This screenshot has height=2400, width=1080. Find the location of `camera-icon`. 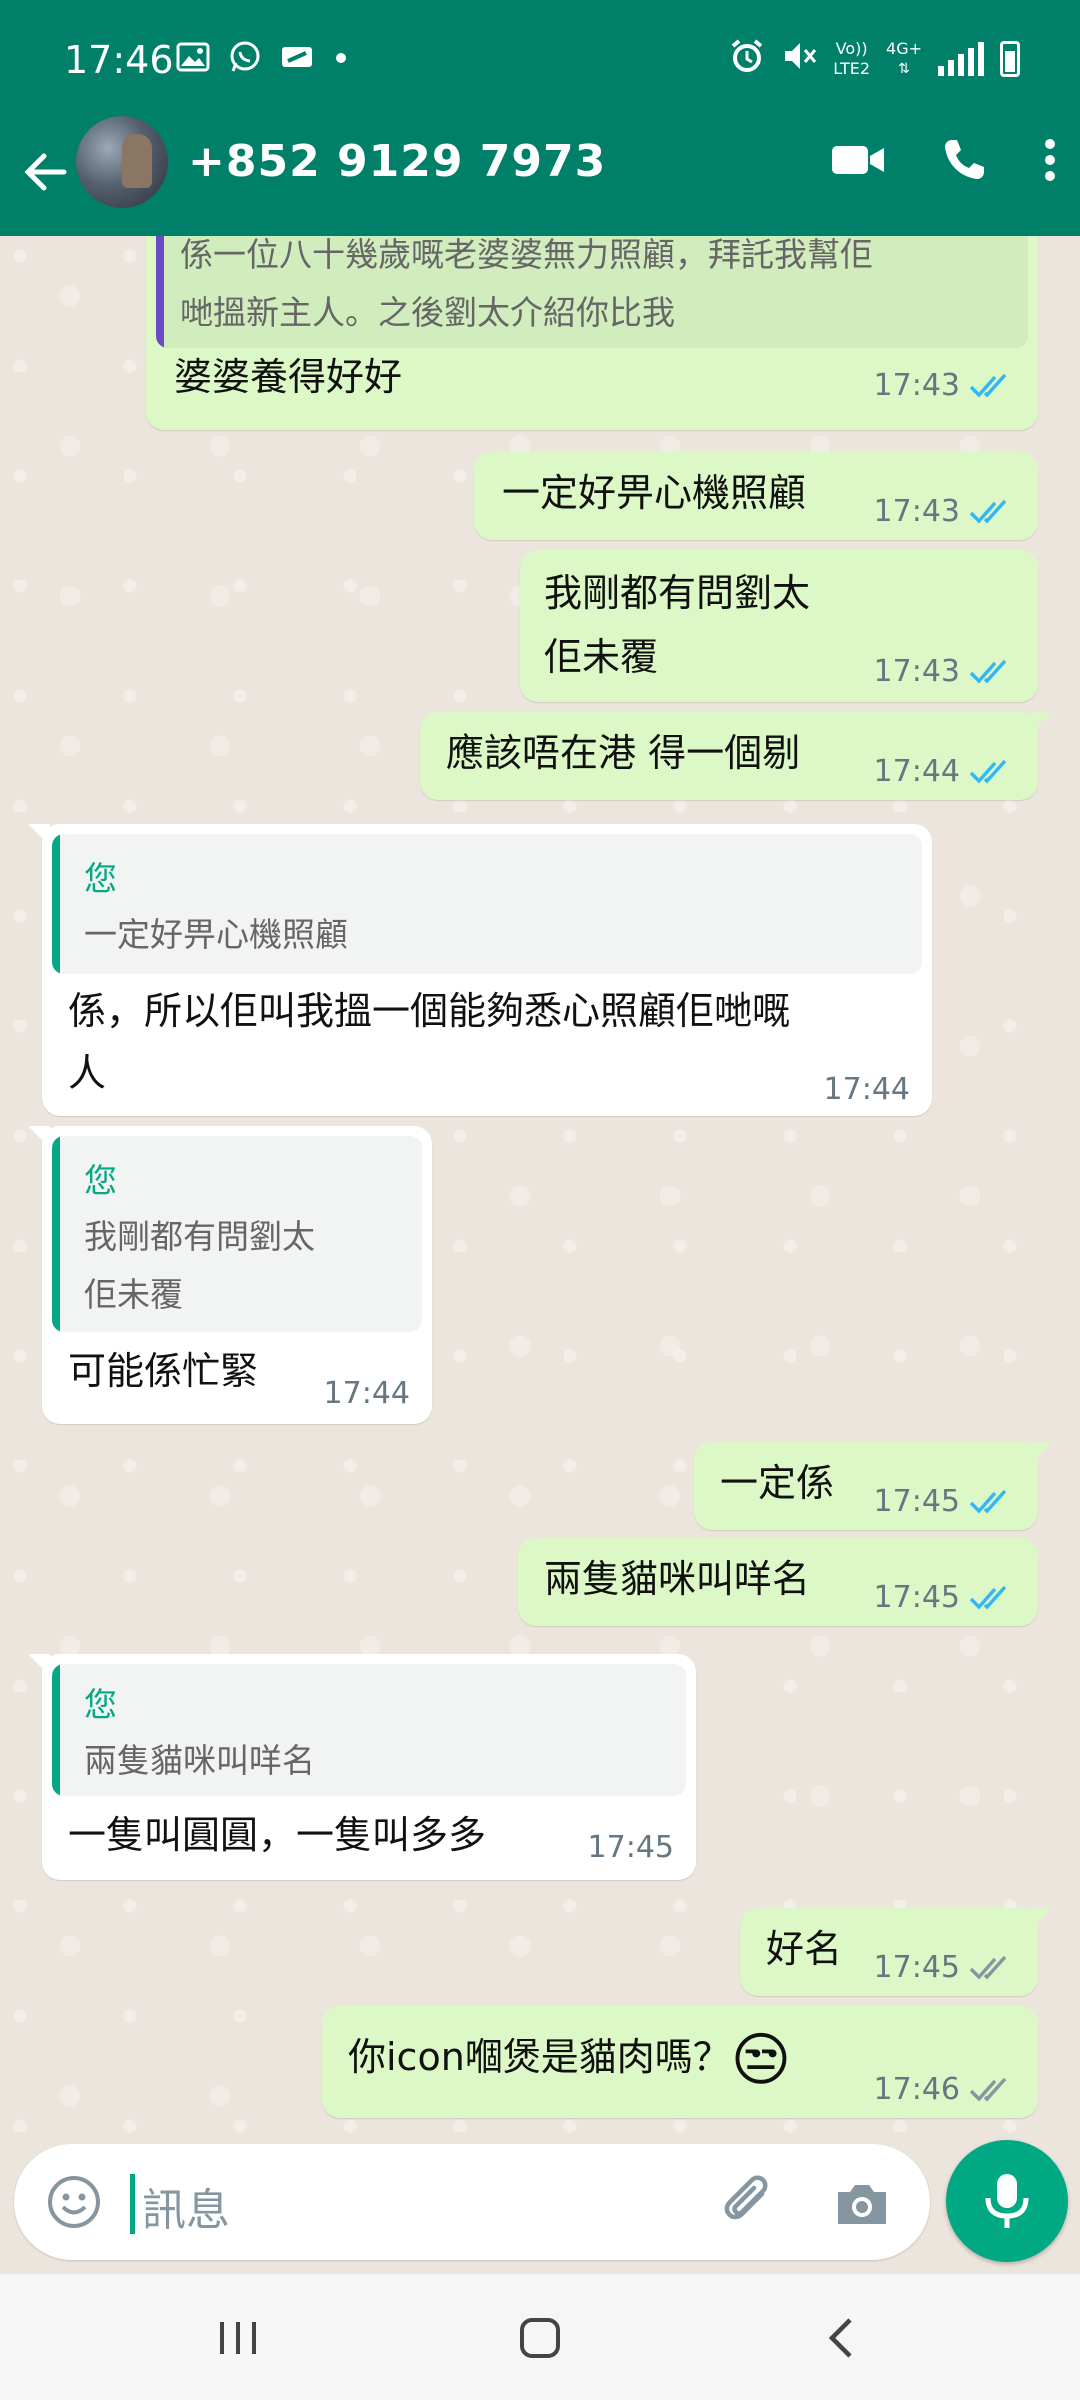

camera-icon is located at coordinates (862, 2204).